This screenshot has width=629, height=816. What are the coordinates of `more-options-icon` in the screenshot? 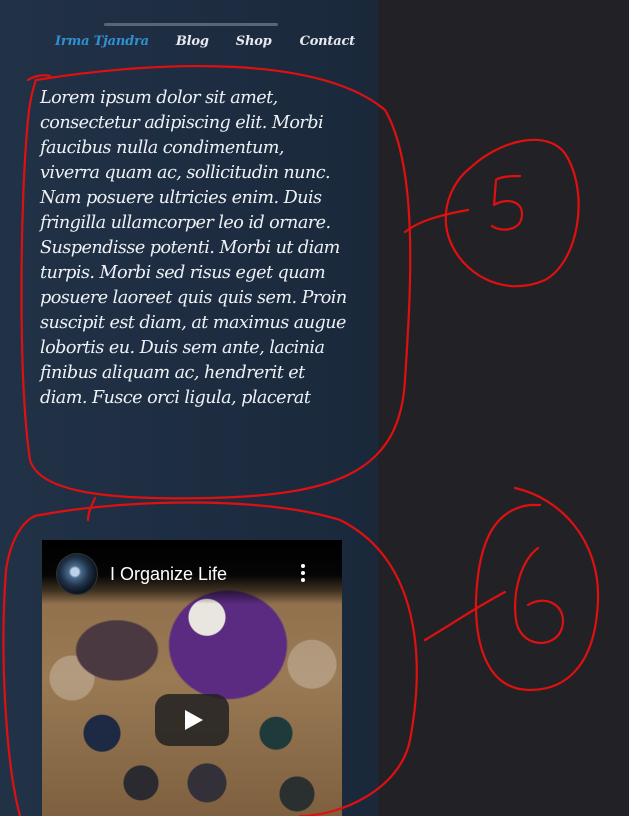 It's located at (303, 573).